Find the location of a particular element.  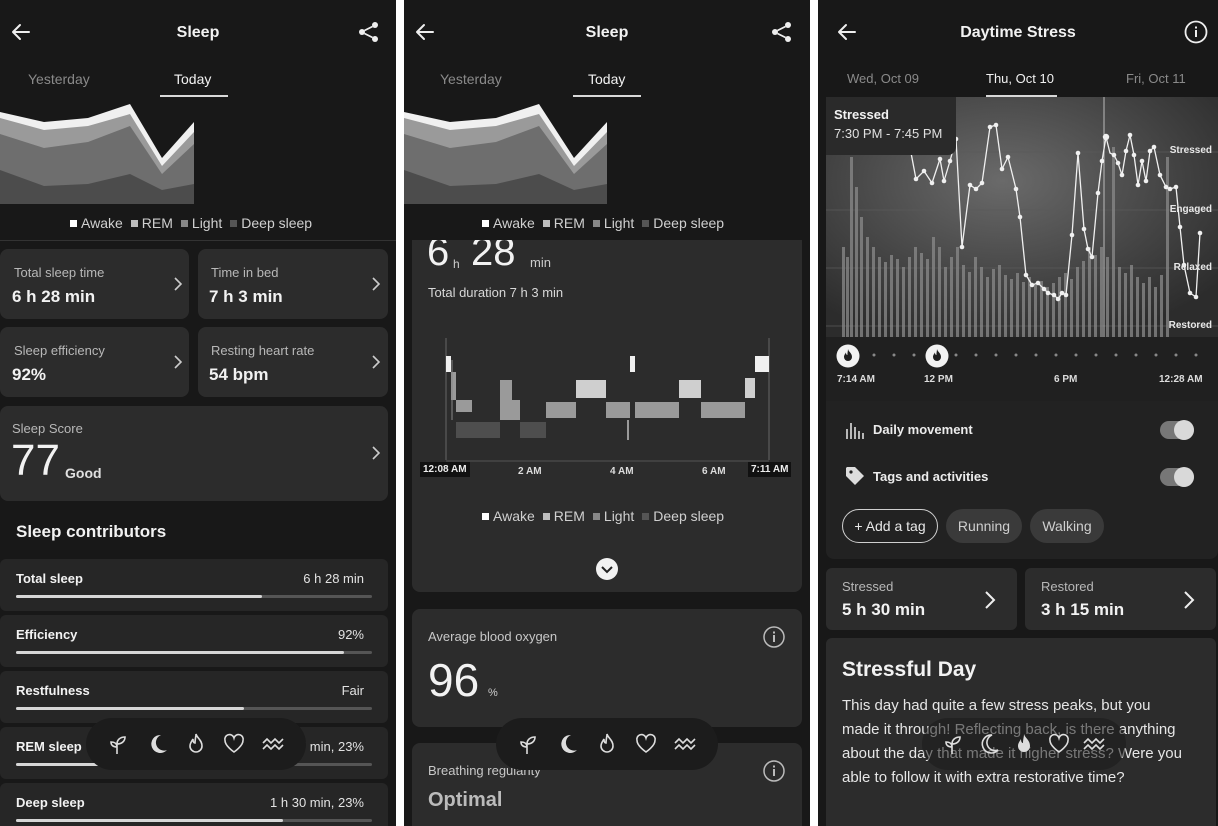

divider is located at coordinates (198, 240).